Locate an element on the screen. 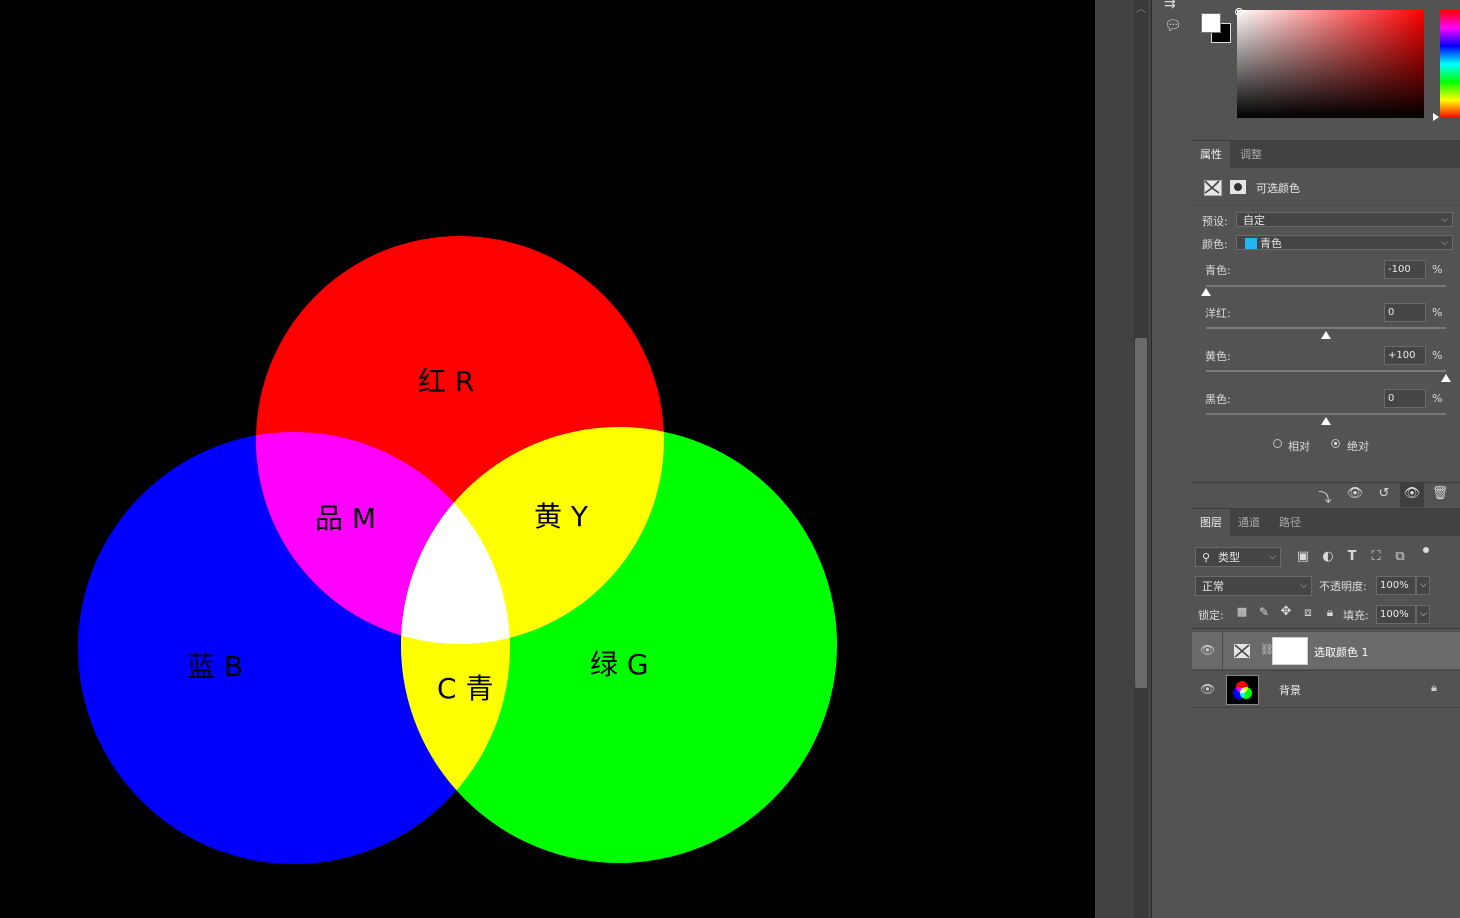  filter-adjustment-icon: ◐ is located at coordinates (1328, 556).